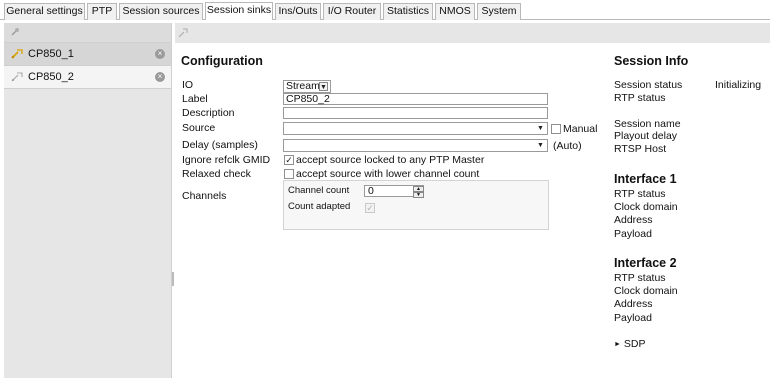  I want to click on session-status-value: Initializing, so click(738, 85).